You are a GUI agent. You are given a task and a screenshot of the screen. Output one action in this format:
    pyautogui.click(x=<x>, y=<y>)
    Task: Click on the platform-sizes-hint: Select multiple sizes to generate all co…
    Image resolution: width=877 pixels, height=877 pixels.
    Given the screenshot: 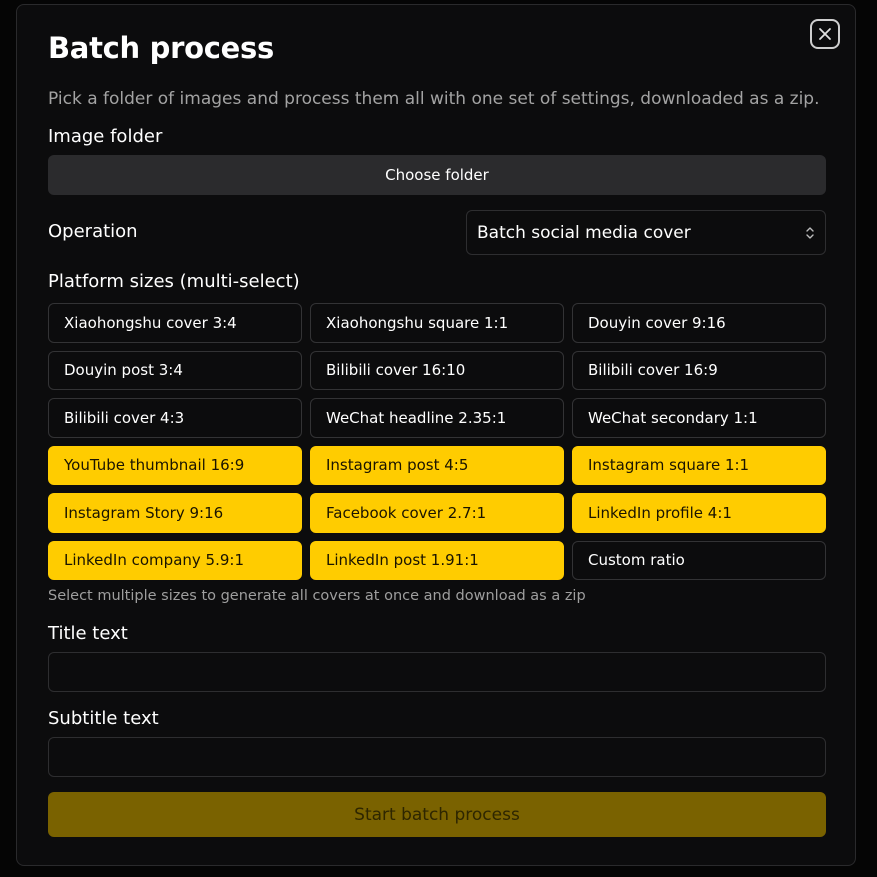 What is the action you would take?
    pyautogui.click(x=317, y=596)
    